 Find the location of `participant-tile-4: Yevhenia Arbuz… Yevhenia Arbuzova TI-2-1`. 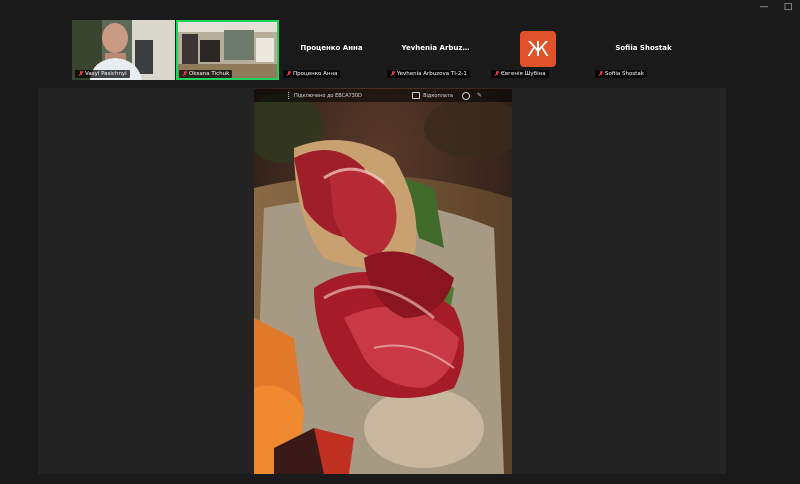

participant-tile-4: Yevhenia Arbuz… Yevhenia Arbuzova TI-2-1 is located at coordinates (435, 50).